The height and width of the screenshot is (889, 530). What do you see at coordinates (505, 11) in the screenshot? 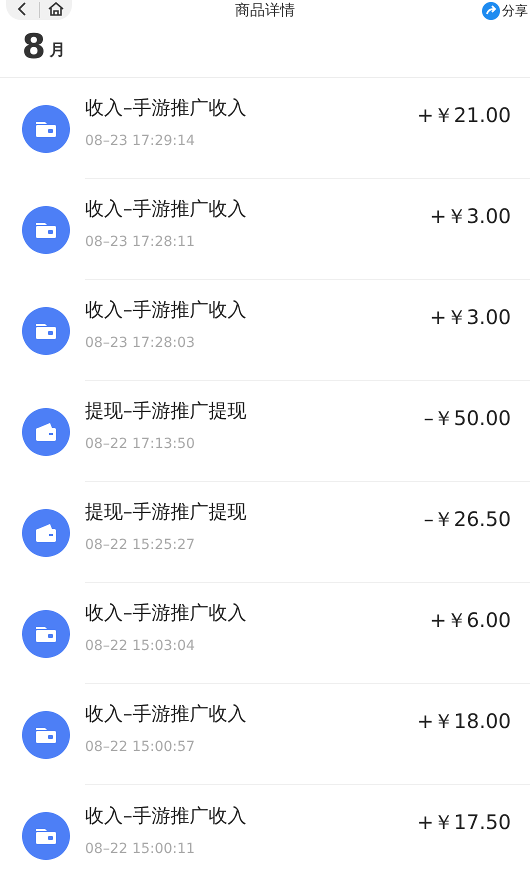
I see `share-button: 分享` at bounding box center [505, 11].